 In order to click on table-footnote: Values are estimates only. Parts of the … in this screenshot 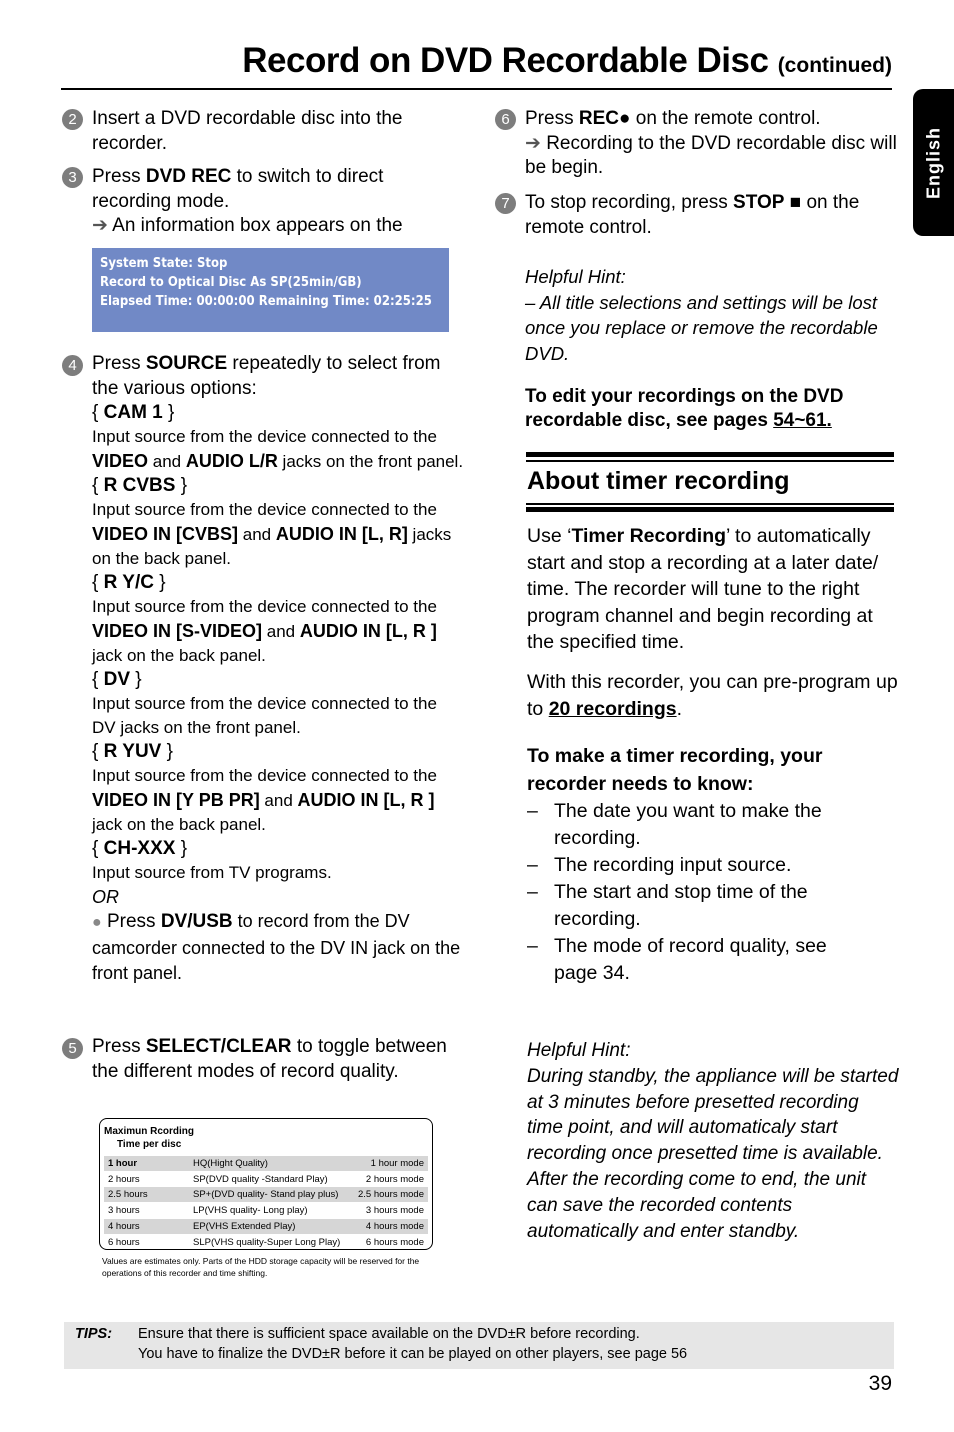, I will do `click(261, 1267)`.